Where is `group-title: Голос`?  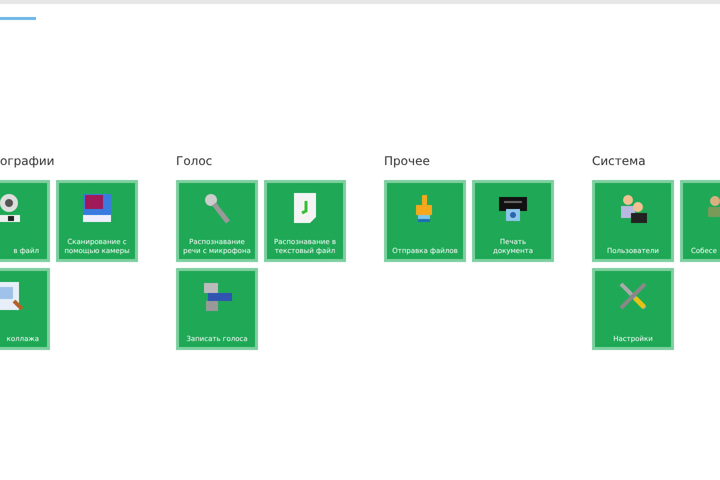 group-title: Голос is located at coordinates (195, 161).